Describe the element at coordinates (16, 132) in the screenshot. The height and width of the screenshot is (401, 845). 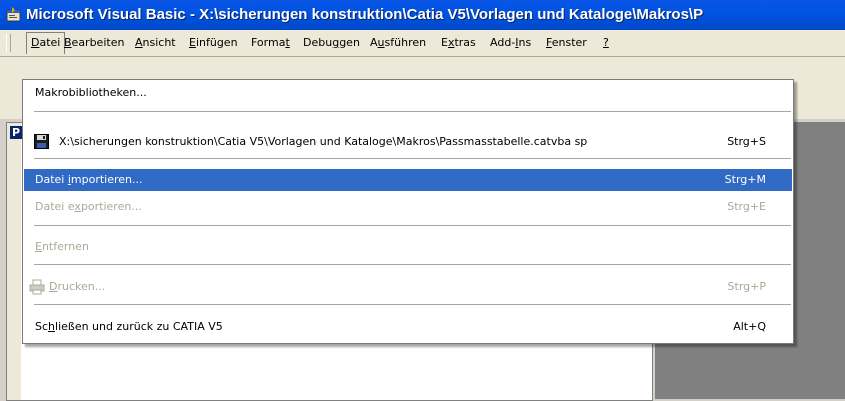
I see `panel-label: P` at that location.